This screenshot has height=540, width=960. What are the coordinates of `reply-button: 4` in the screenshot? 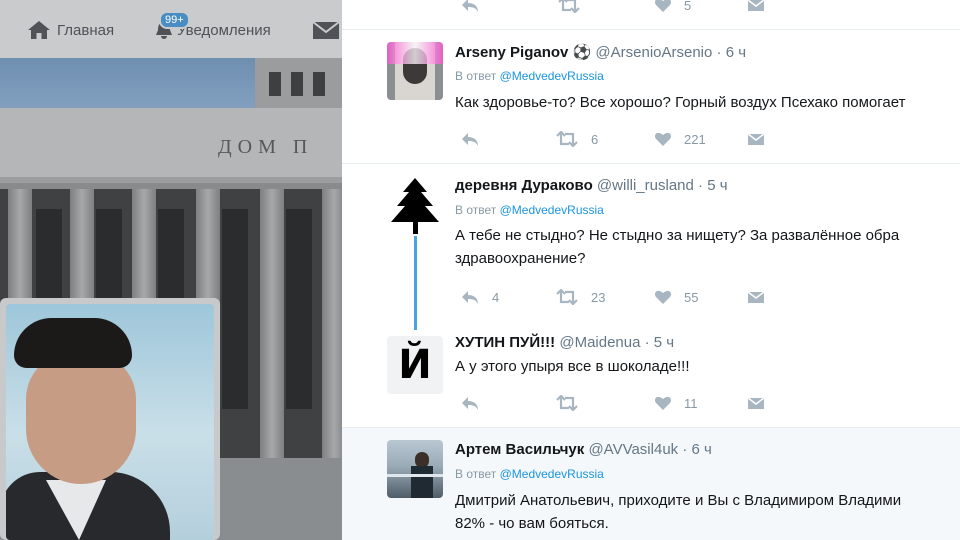 It's located at (479, 297).